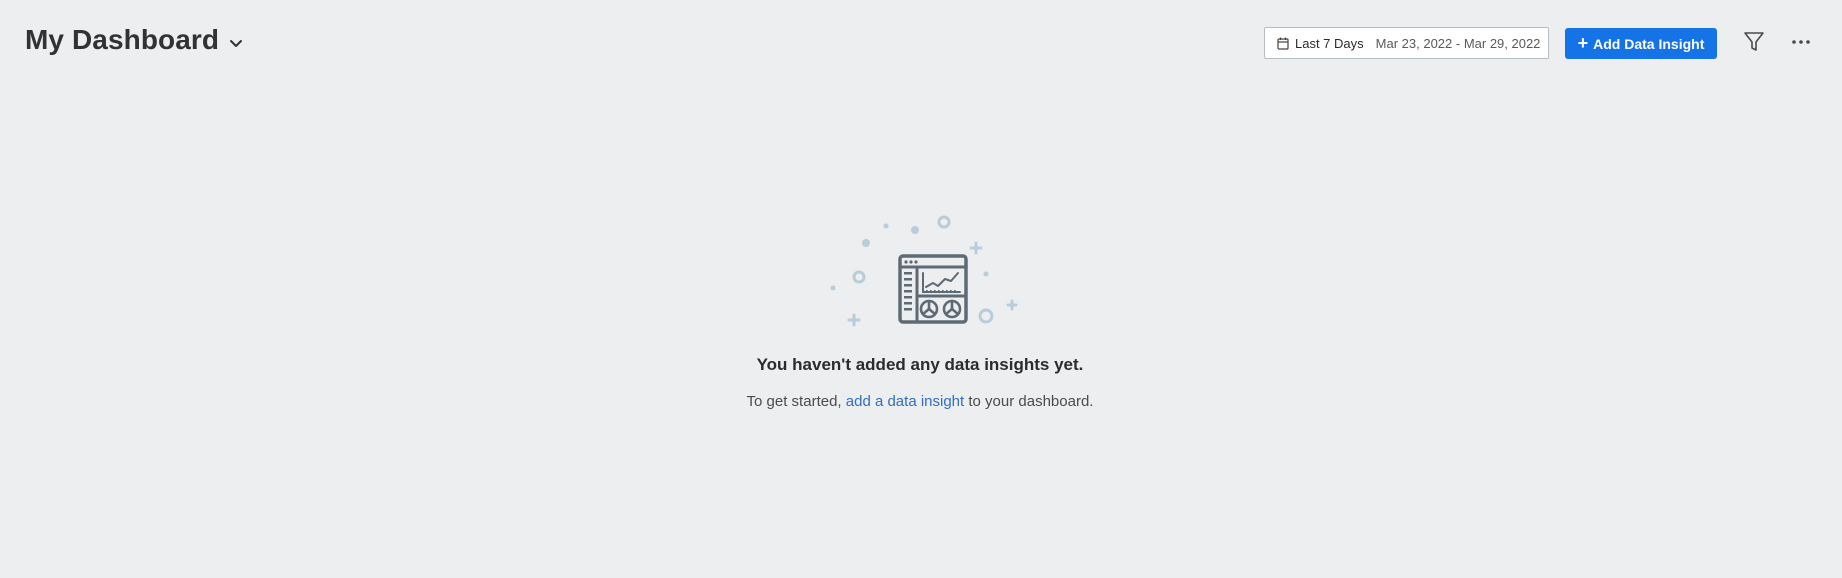  I want to click on empty-state-text-before: To get started,, so click(794, 401).